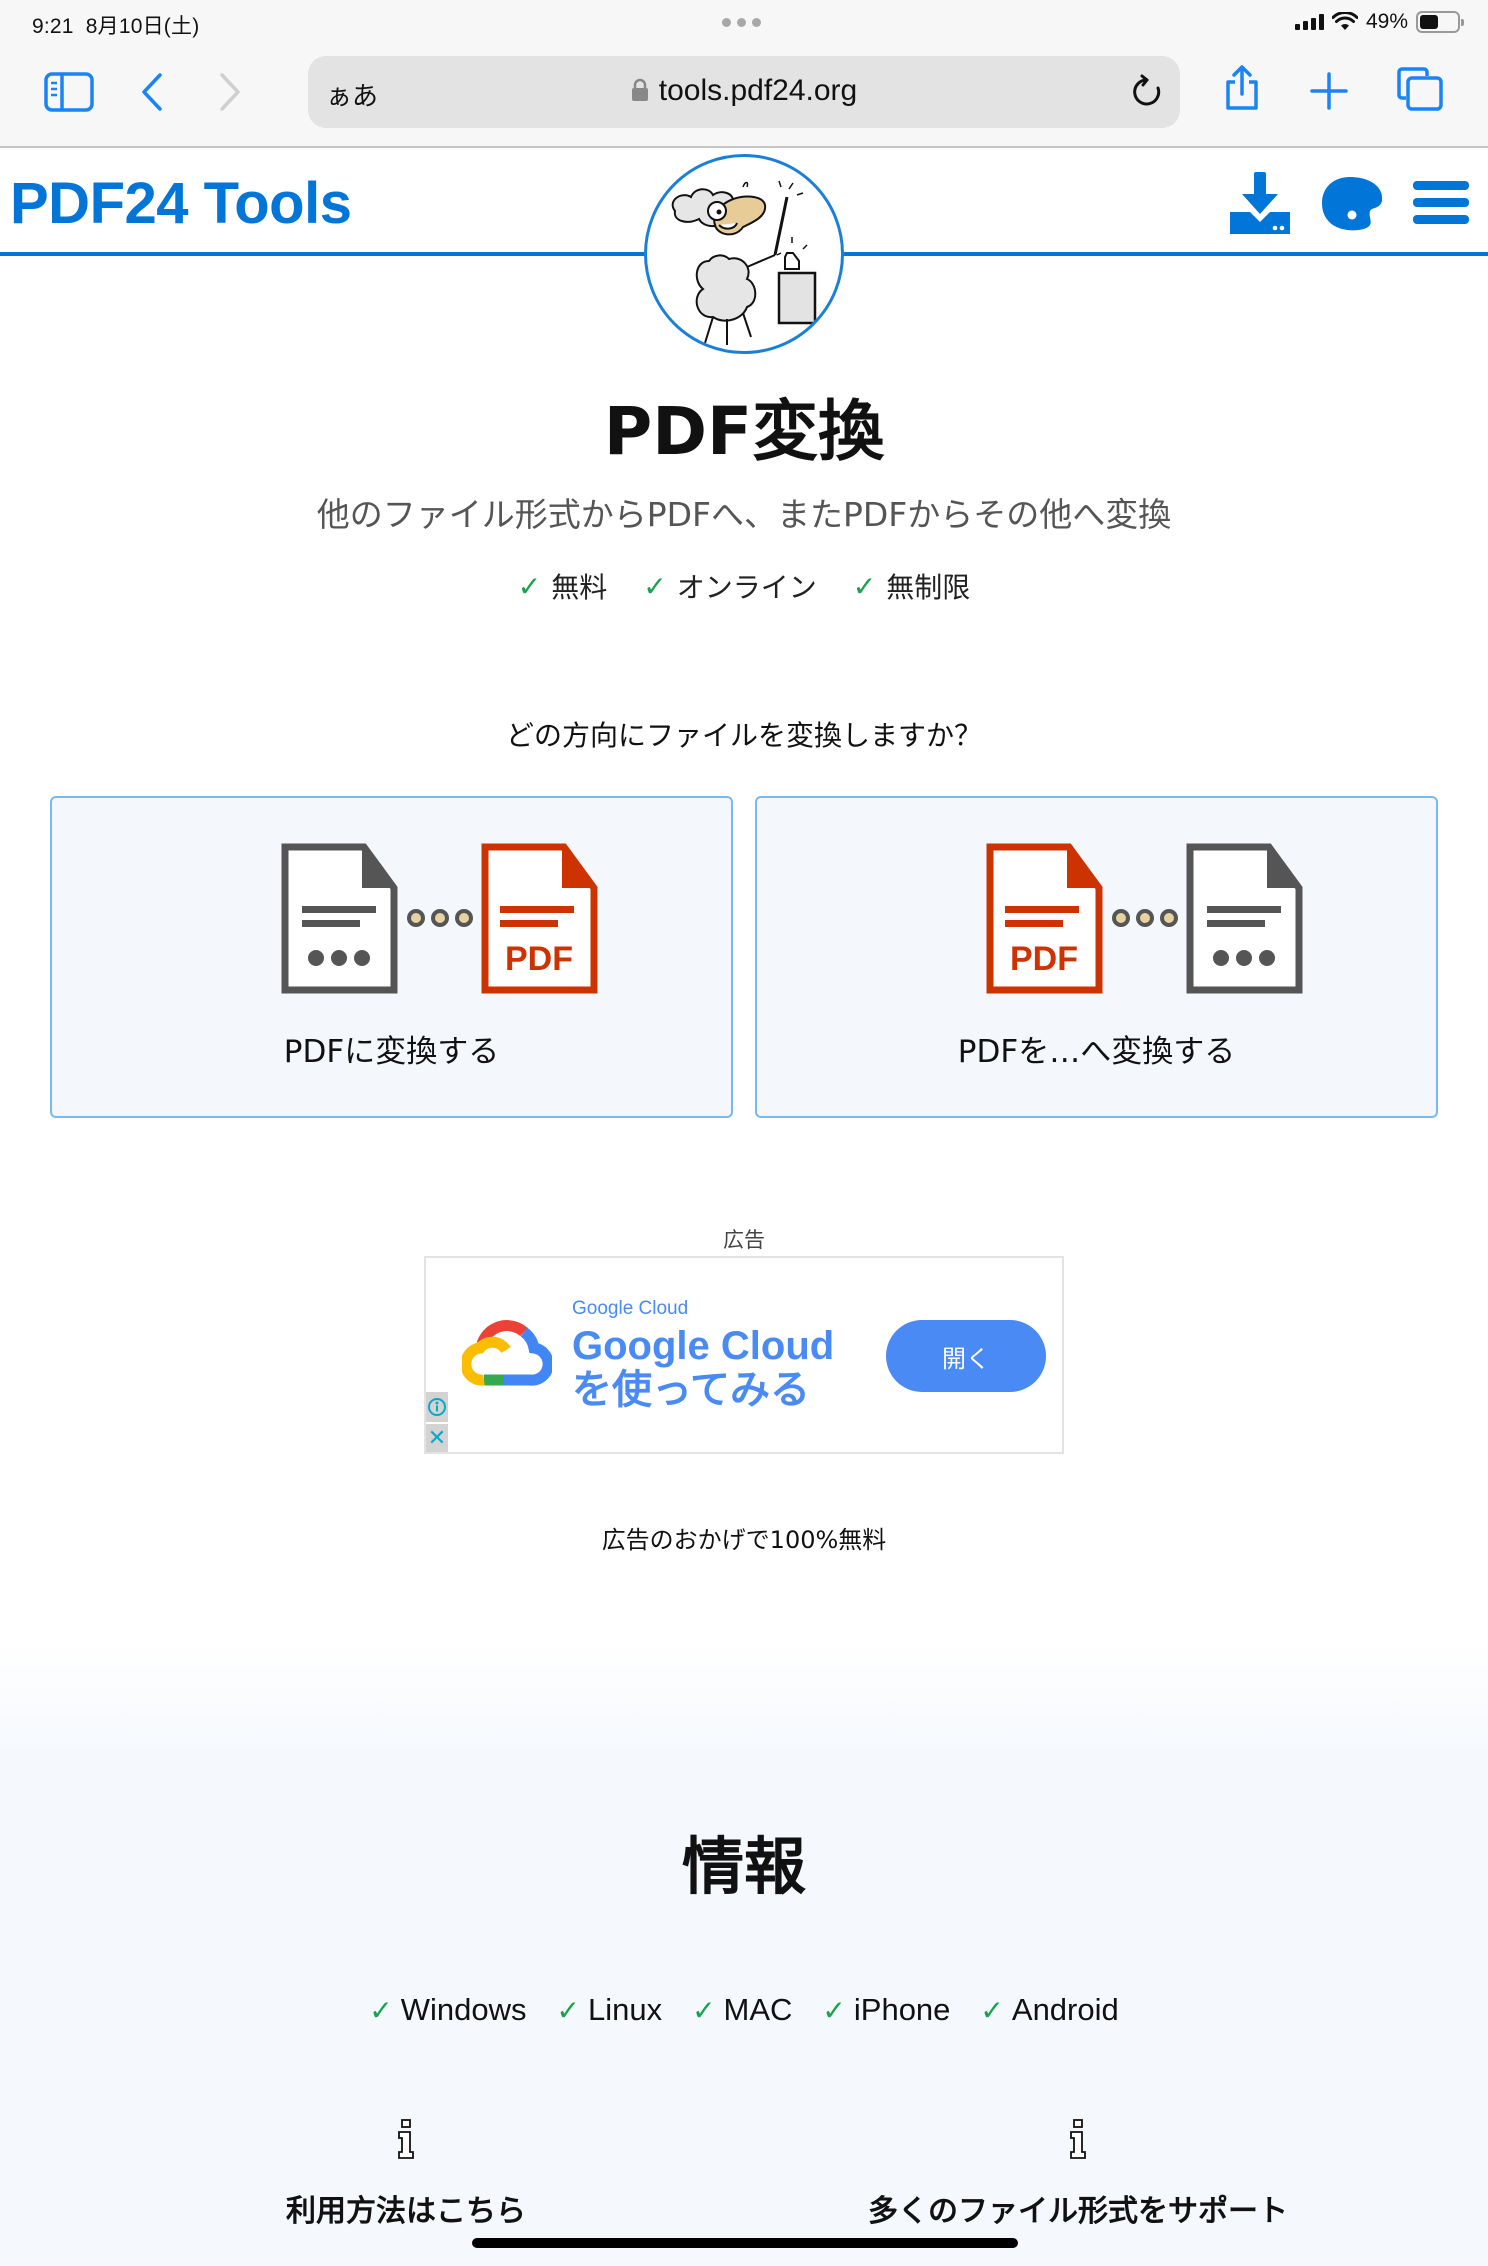 Image resolution: width=1488 pixels, height=2266 pixels. Describe the element at coordinates (1065, 2009) in the screenshot. I see `platform-label: Android` at that location.